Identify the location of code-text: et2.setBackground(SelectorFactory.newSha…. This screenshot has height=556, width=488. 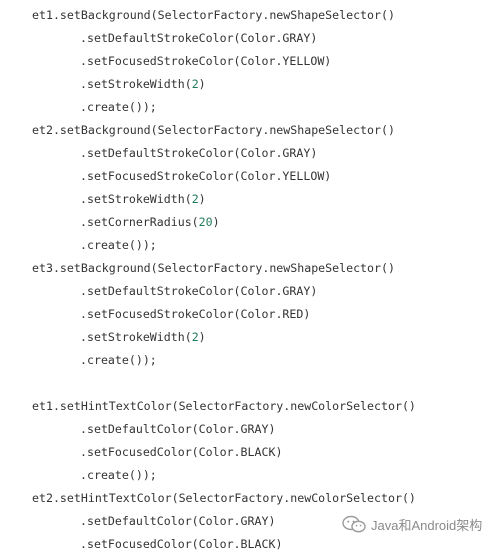
(213, 130).